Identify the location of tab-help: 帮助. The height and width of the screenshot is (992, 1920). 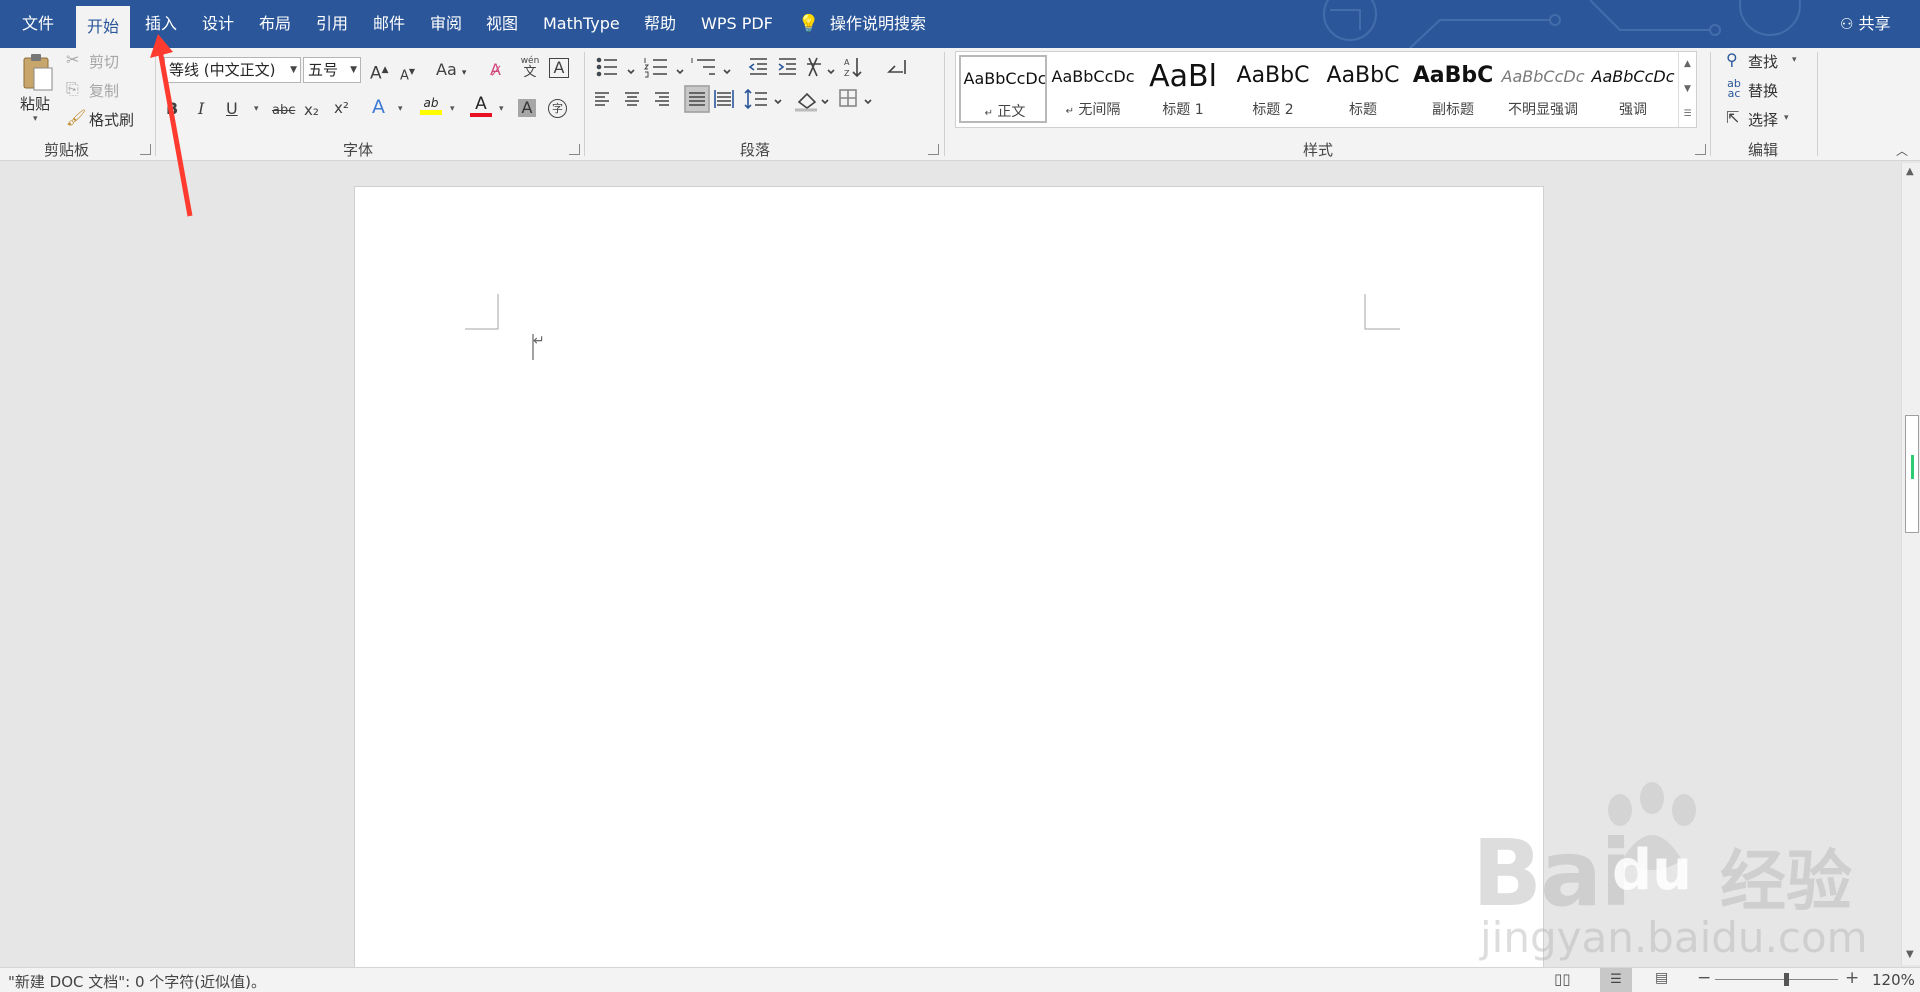
(660, 24).